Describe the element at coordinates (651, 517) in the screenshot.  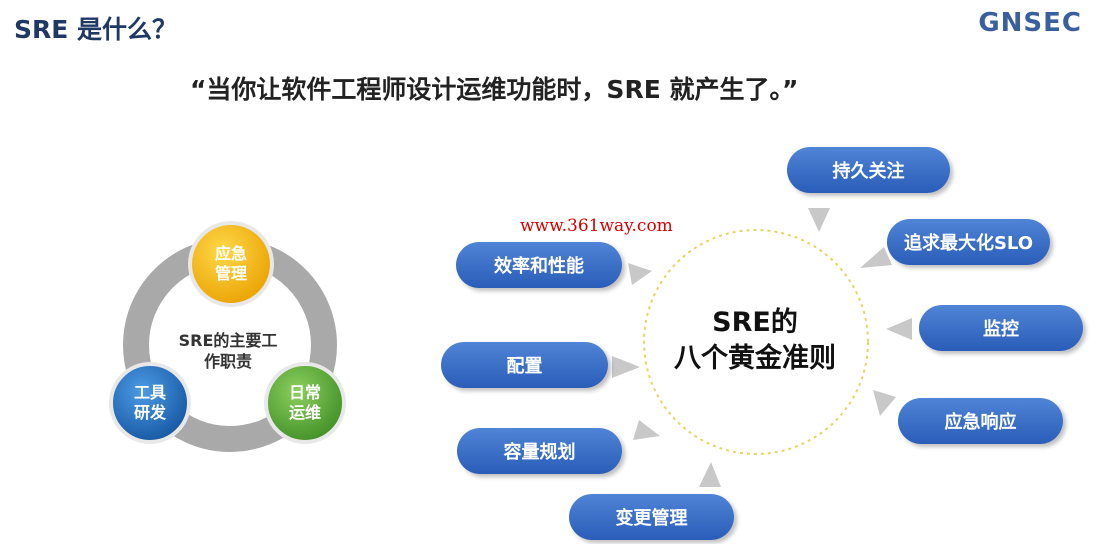
I see `principle-change-management: 变更管理` at that location.